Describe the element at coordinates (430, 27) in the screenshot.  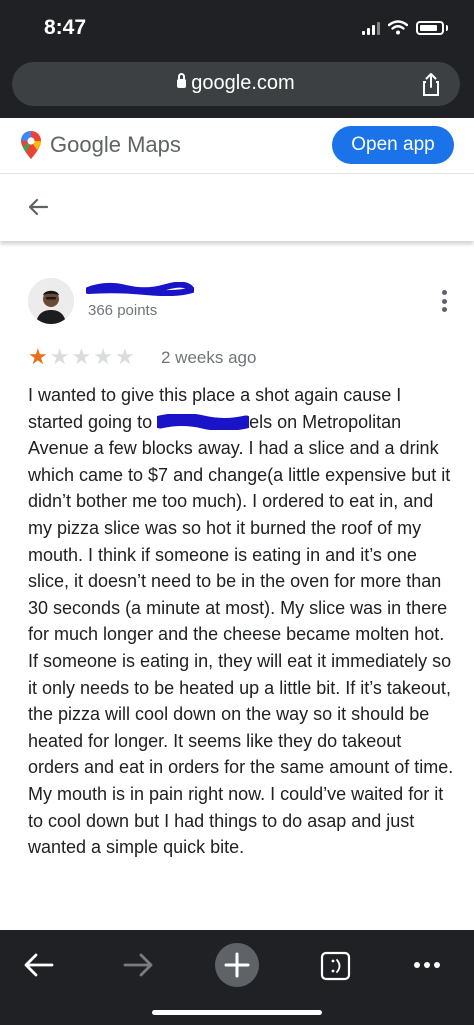
I see `battery-icon` at that location.